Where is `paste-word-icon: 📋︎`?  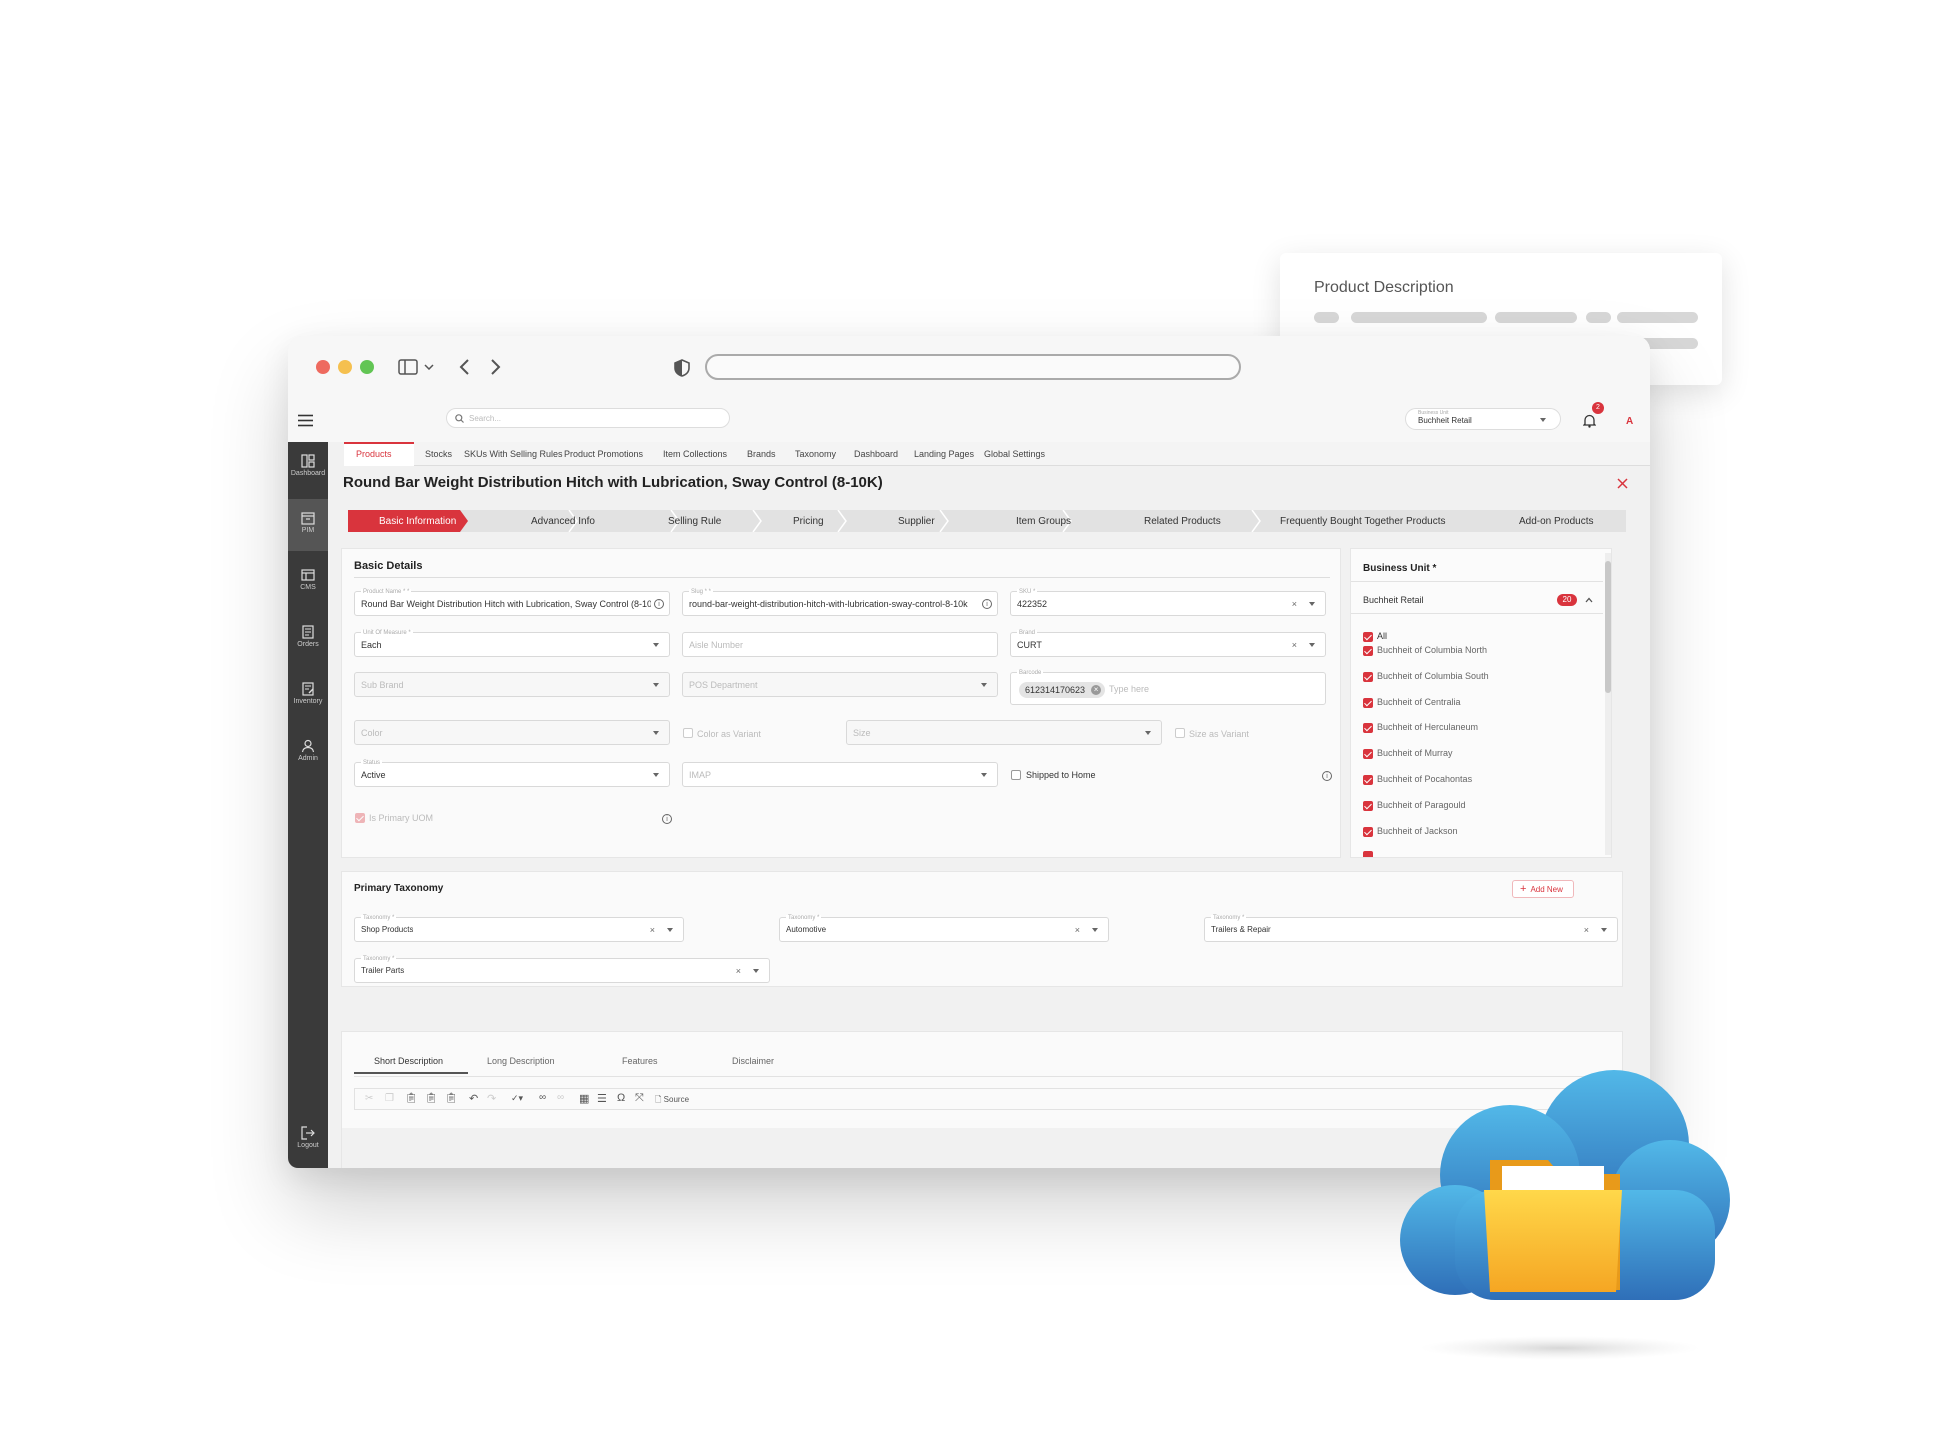 paste-word-icon: 📋︎ is located at coordinates (451, 1098).